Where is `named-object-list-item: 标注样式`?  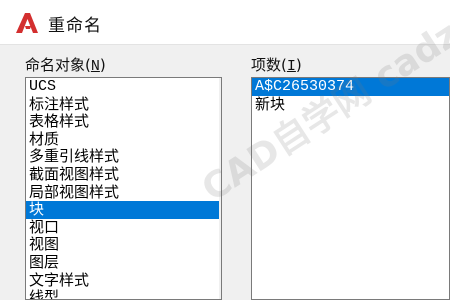
named-object-list-item: 标注样式 is located at coordinates (123, 104).